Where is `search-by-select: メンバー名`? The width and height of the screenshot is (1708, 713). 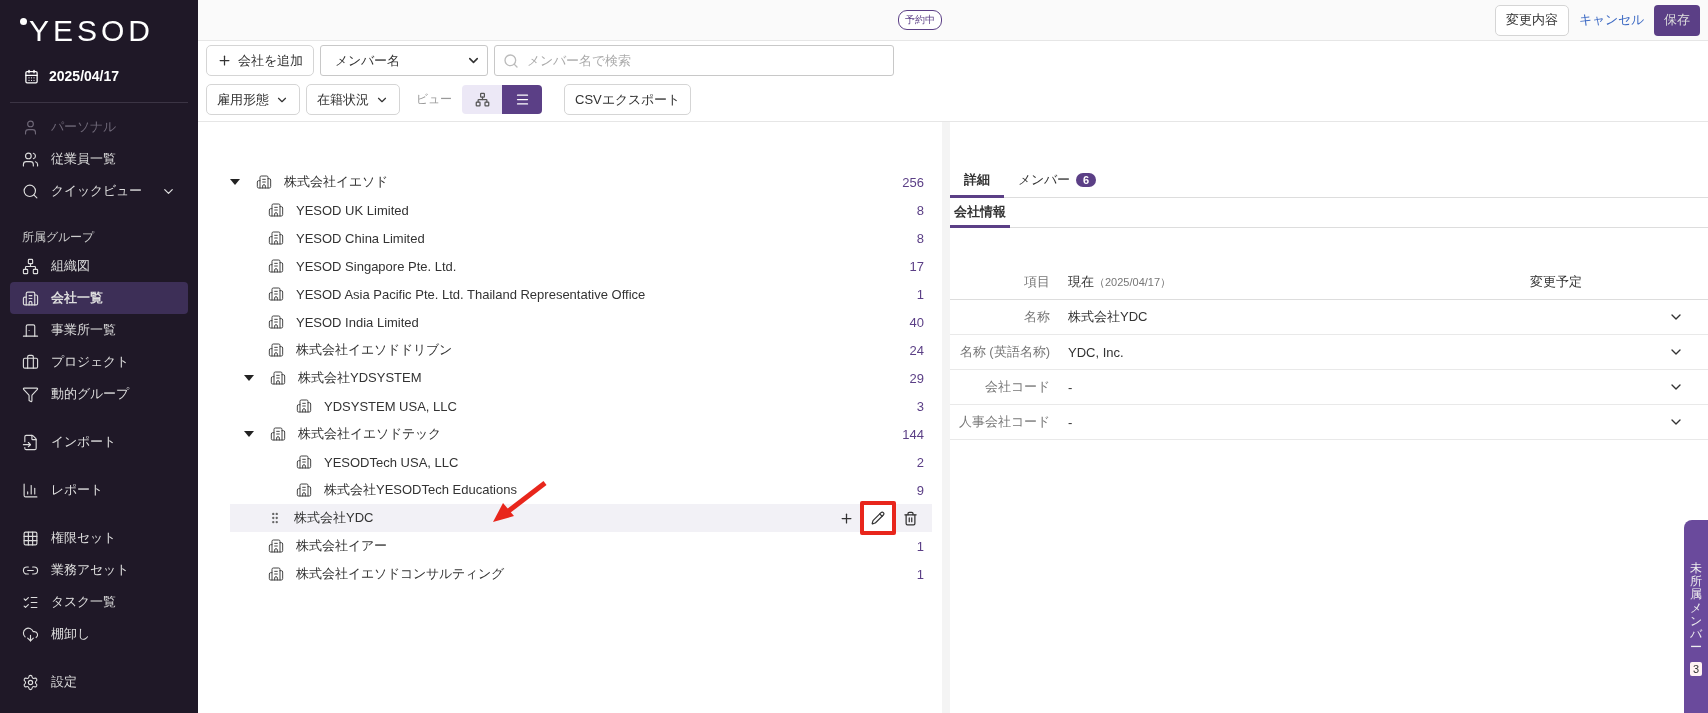 search-by-select: メンバー名 is located at coordinates (404, 60).